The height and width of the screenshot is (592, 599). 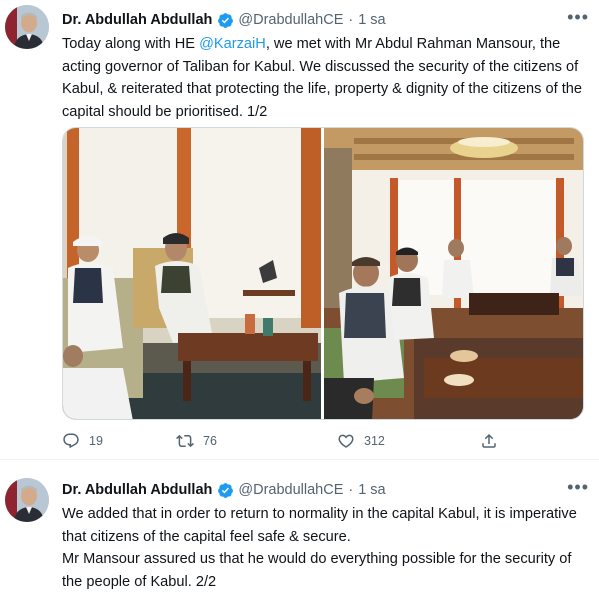 What do you see at coordinates (131, 44) in the screenshot?
I see `tweet-text-start: Today along with HE` at bounding box center [131, 44].